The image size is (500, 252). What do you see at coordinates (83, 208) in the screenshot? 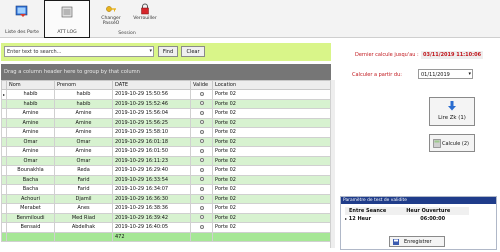
I see `cell-prenom: Anes` at bounding box center [83, 208].